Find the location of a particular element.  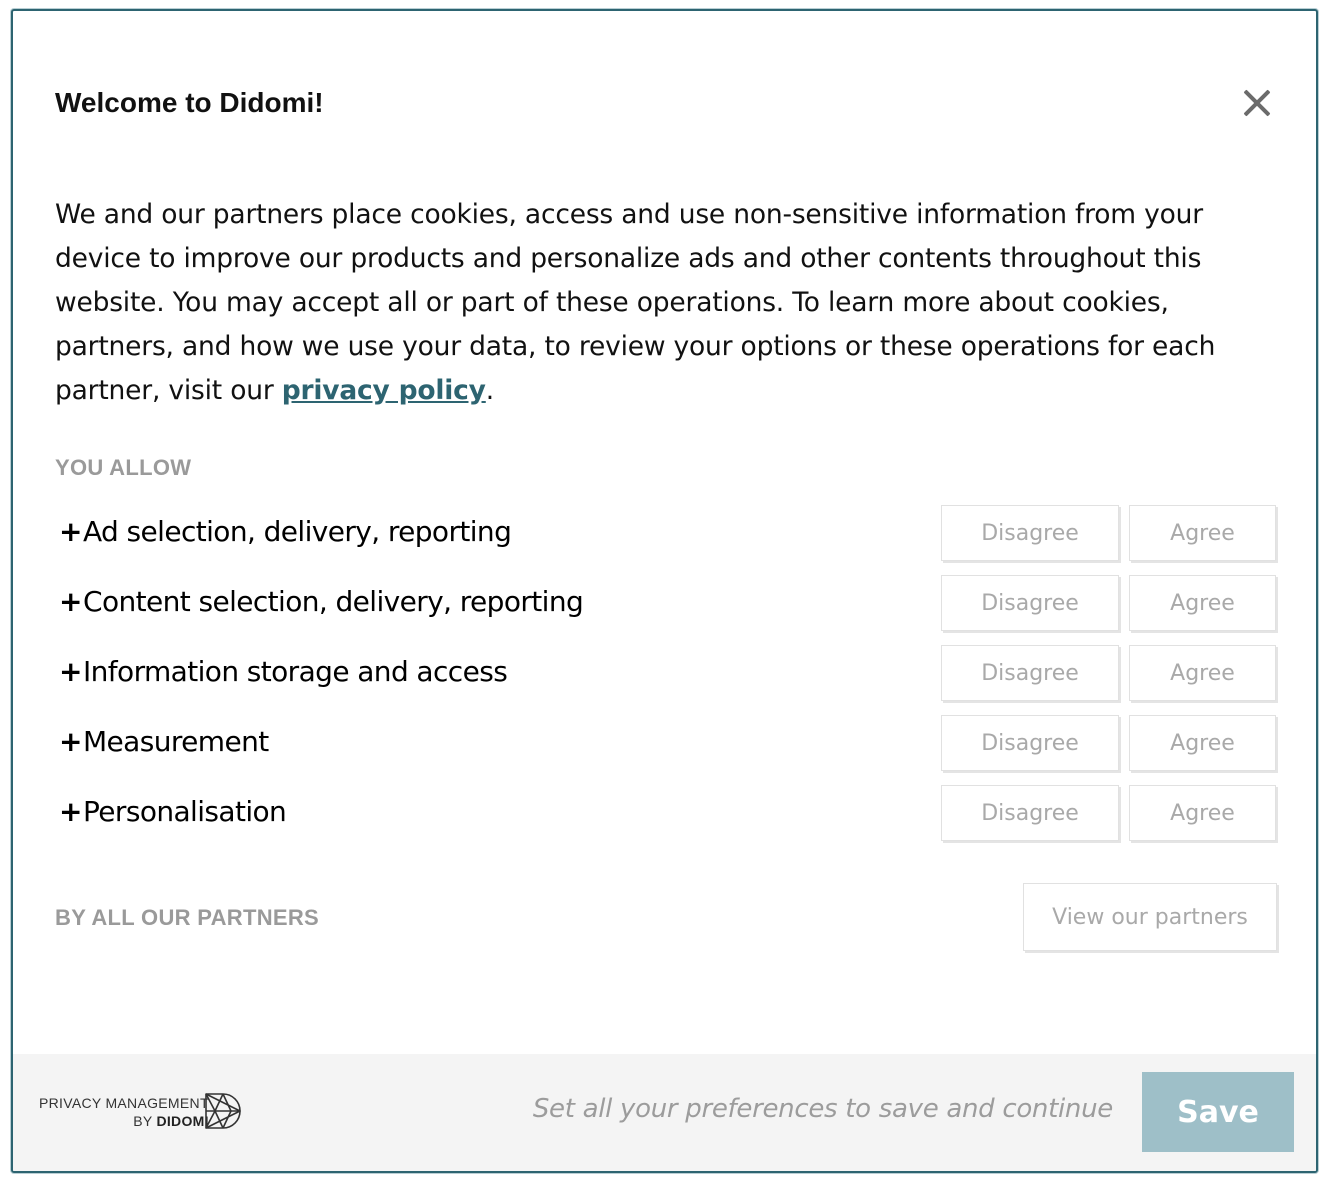

purpose-label: Content selection, delivery, reporting is located at coordinates (333, 601).